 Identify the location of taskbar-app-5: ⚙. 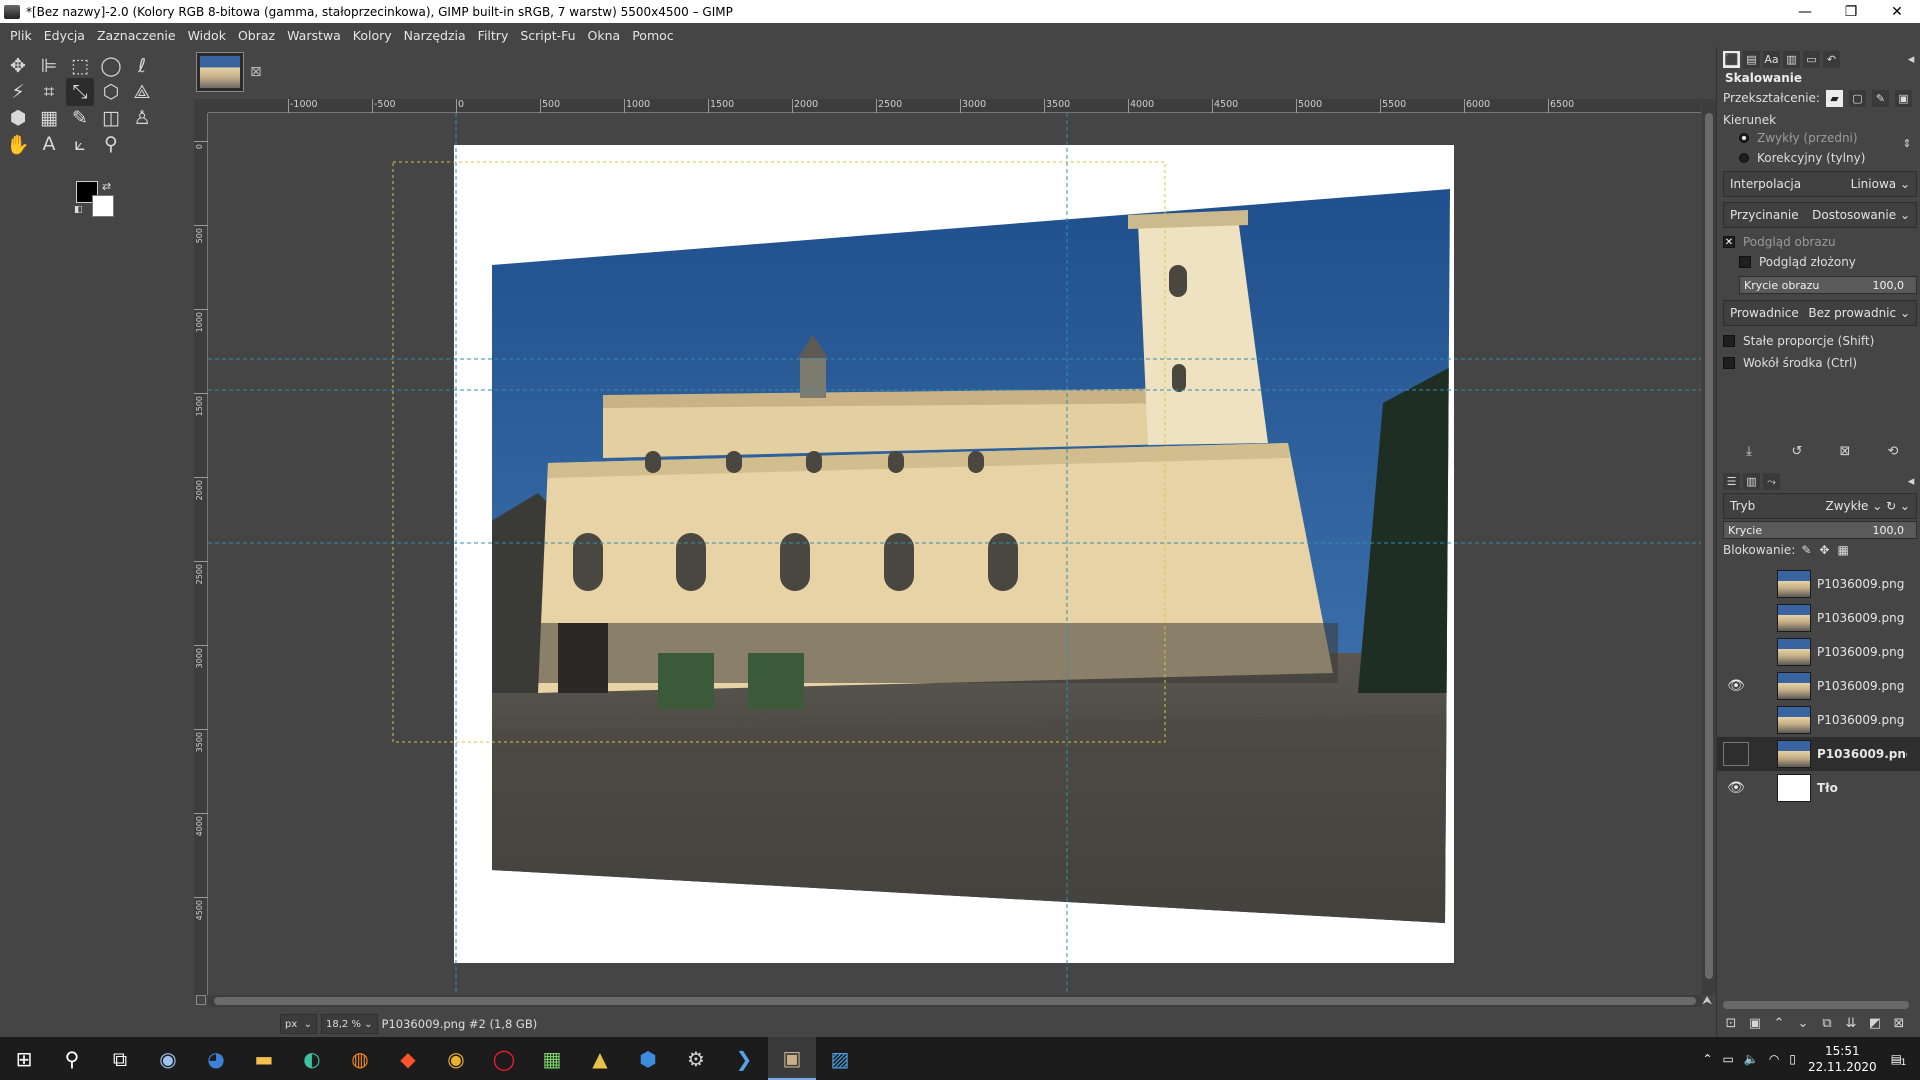
(696, 1058).